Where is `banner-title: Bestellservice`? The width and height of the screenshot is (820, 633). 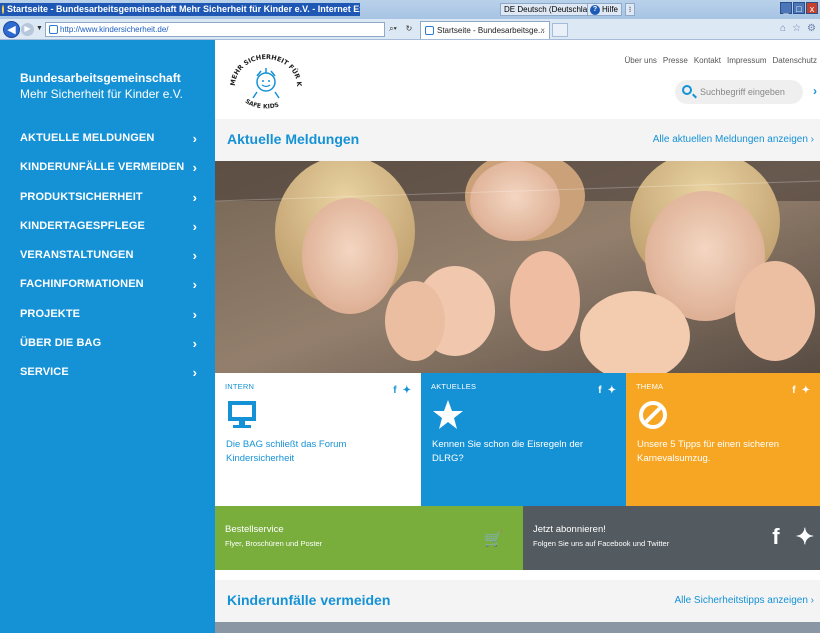
banner-title: Bestellservice is located at coordinates (254, 529).